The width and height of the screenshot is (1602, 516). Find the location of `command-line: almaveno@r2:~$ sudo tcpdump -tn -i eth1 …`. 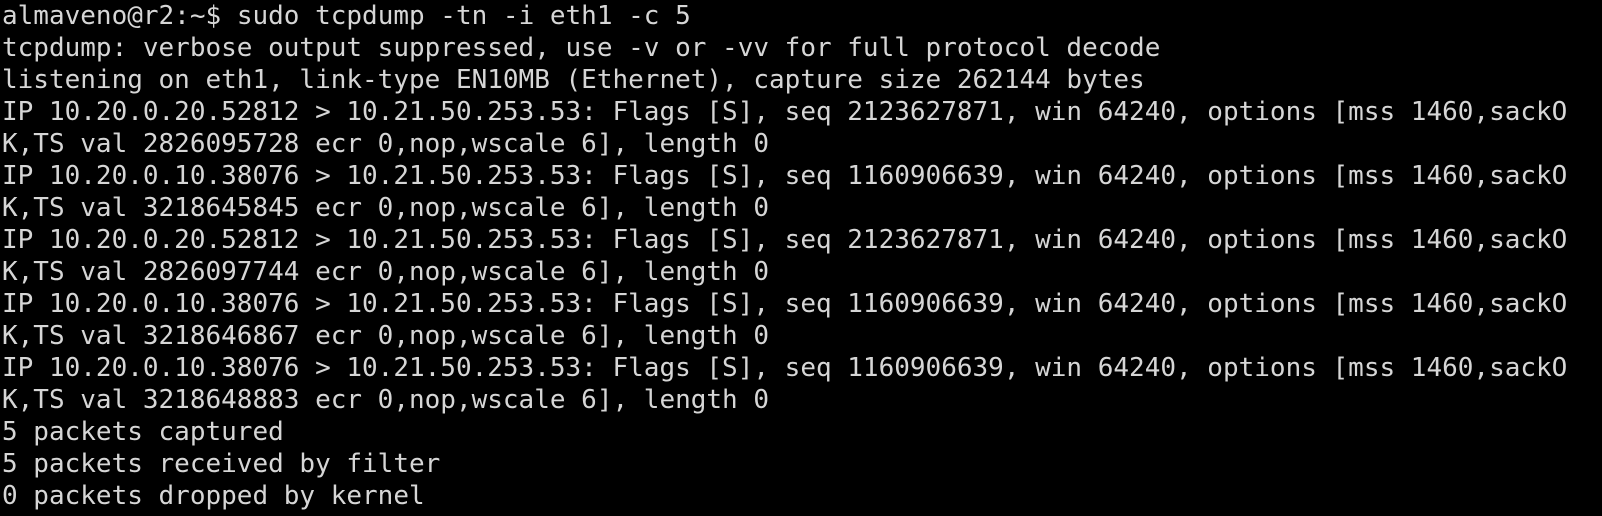

command-line: almaveno@r2:~$ sudo tcpdump -tn -i eth1 … is located at coordinates (802, 16).